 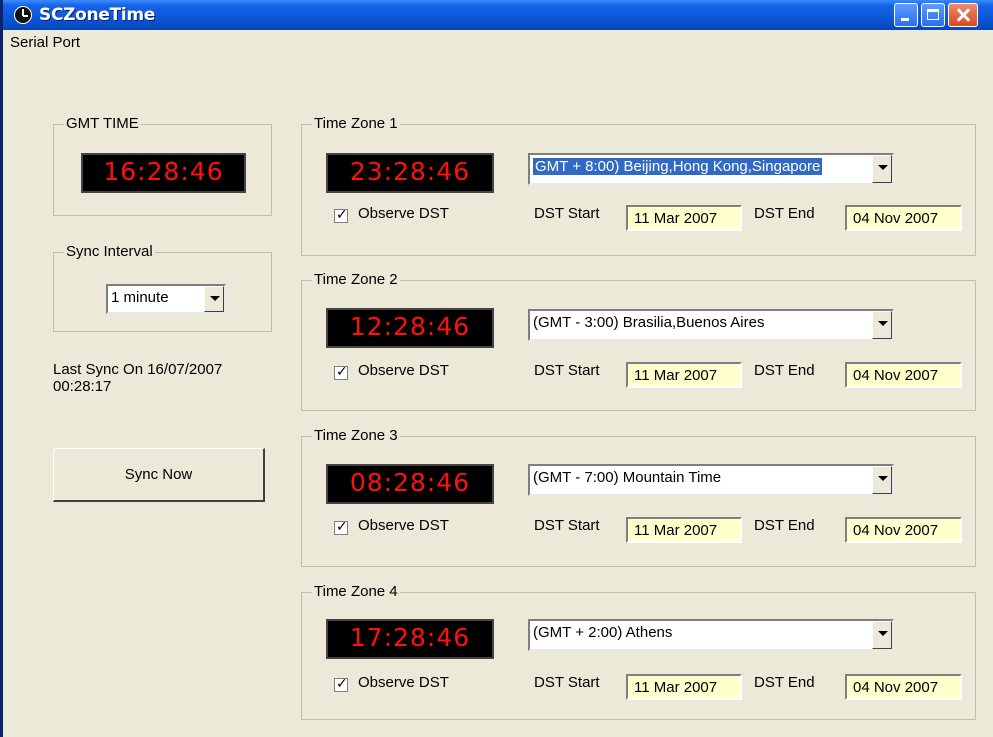 I want to click on zone-select-value: (GMT - 3:00) Brasilia,Buenos Aires, so click(x=649, y=322).